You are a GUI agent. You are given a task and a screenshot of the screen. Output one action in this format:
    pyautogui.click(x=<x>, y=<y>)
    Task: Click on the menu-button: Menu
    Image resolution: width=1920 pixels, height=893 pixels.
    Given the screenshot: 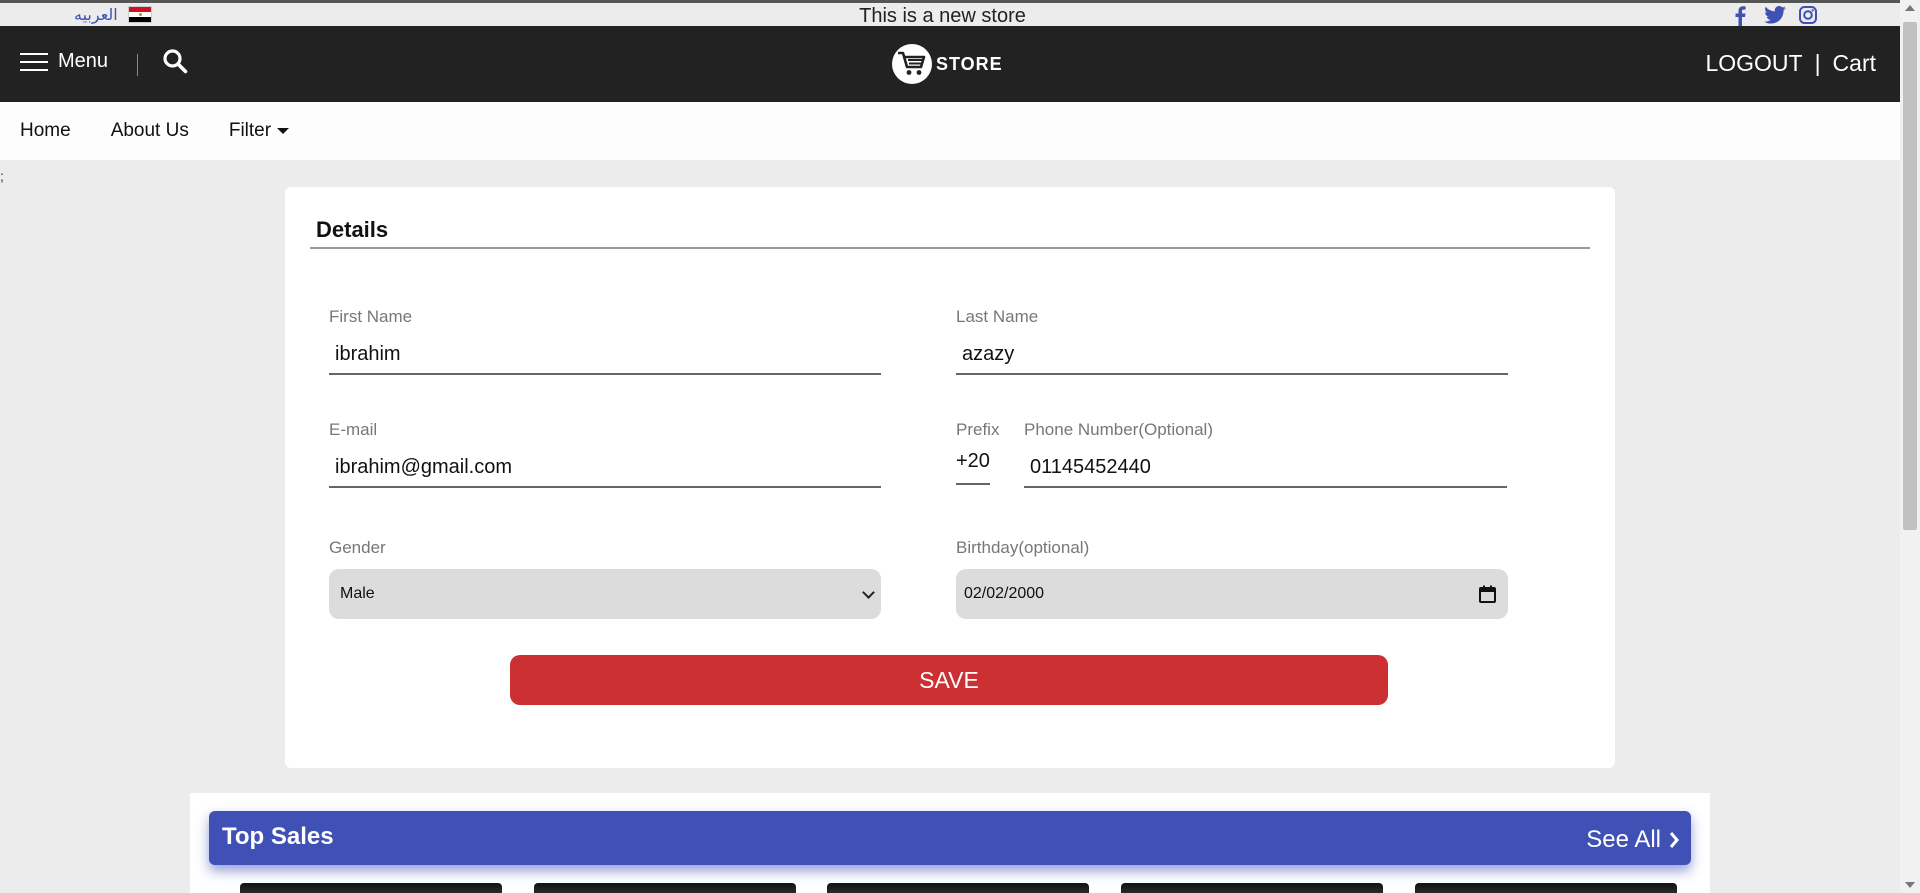 What is the action you would take?
    pyautogui.click(x=64, y=61)
    